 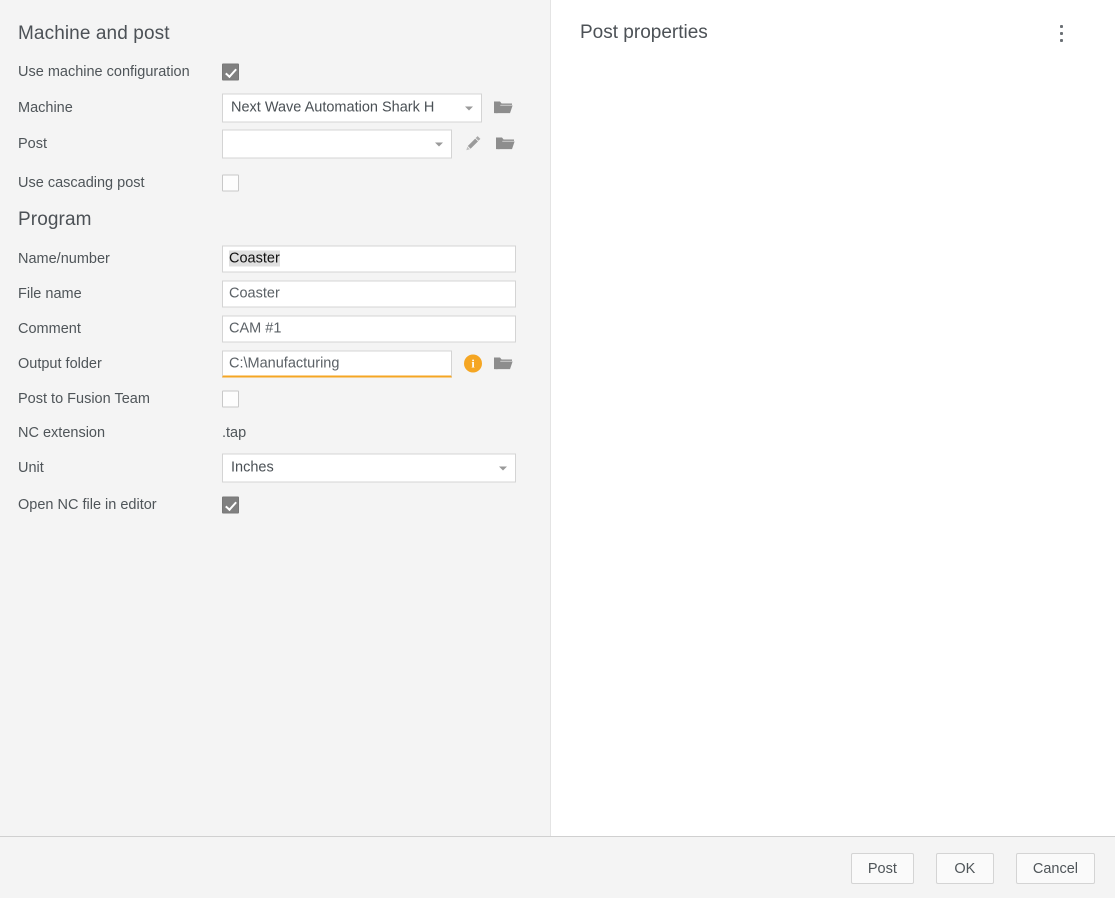 What do you see at coordinates (49, 328) in the screenshot?
I see `label-comment: Comment` at bounding box center [49, 328].